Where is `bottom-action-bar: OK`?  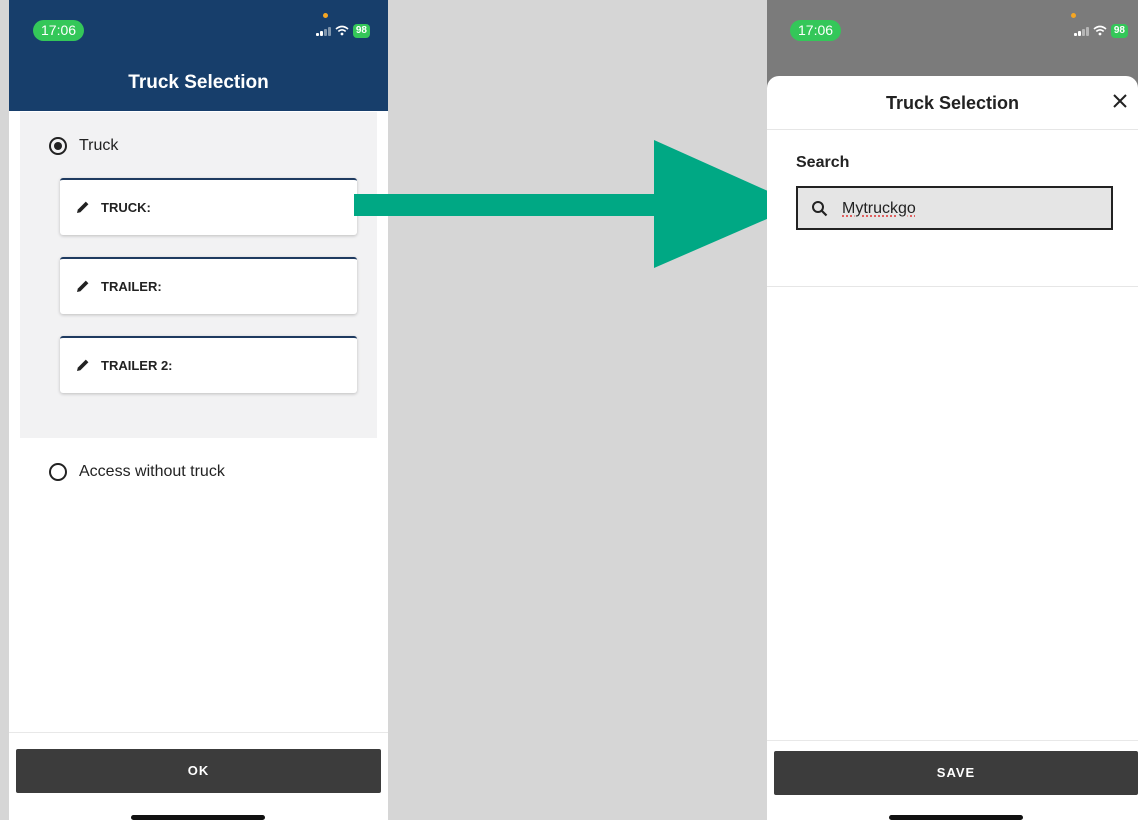
bottom-action-bar: OK is located at coordinates (198, 776).